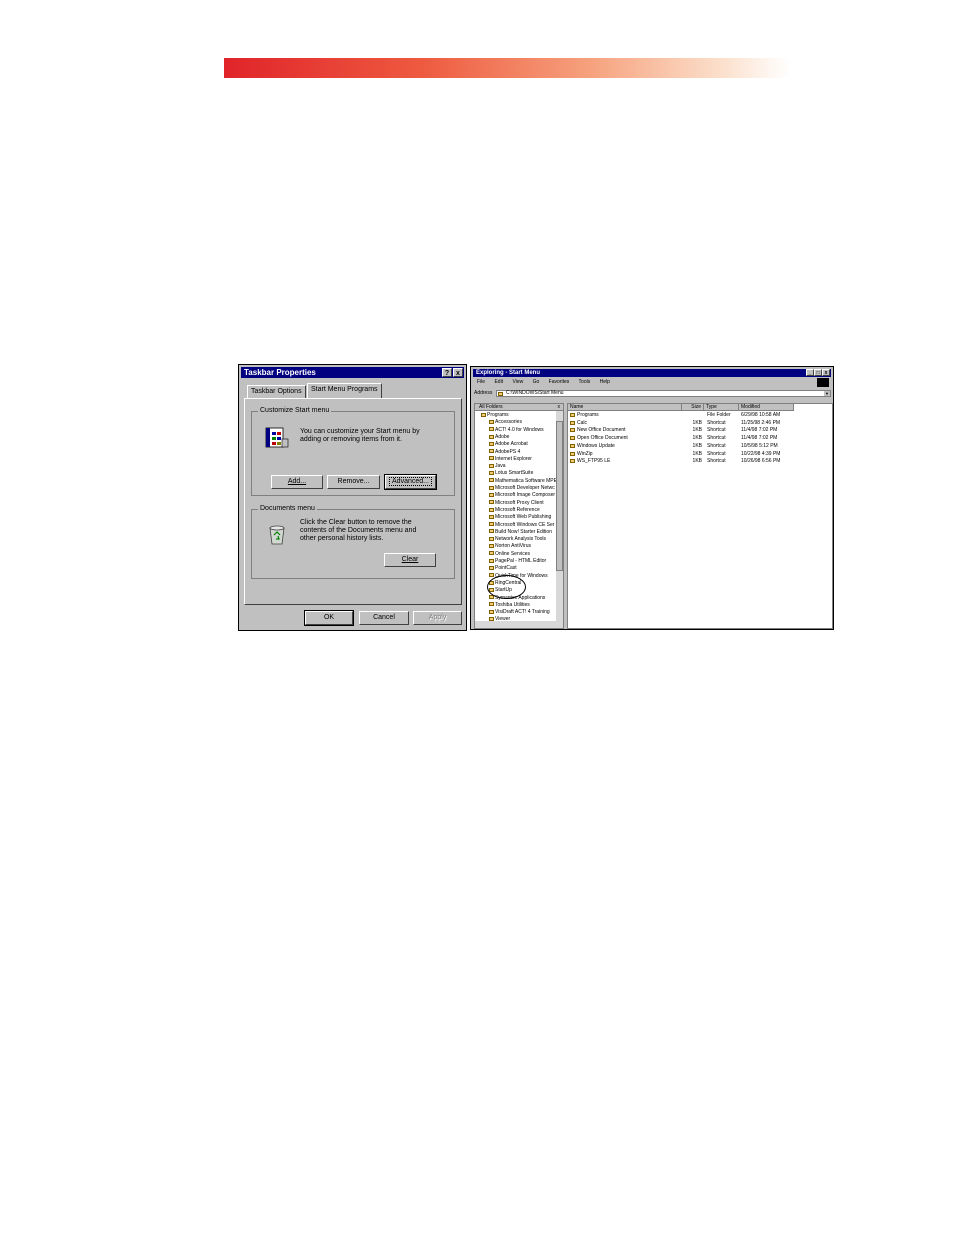 This screenshot has height=1235, width=954. I want to click on tree-vertical-scrollbar, so click(559, 516).